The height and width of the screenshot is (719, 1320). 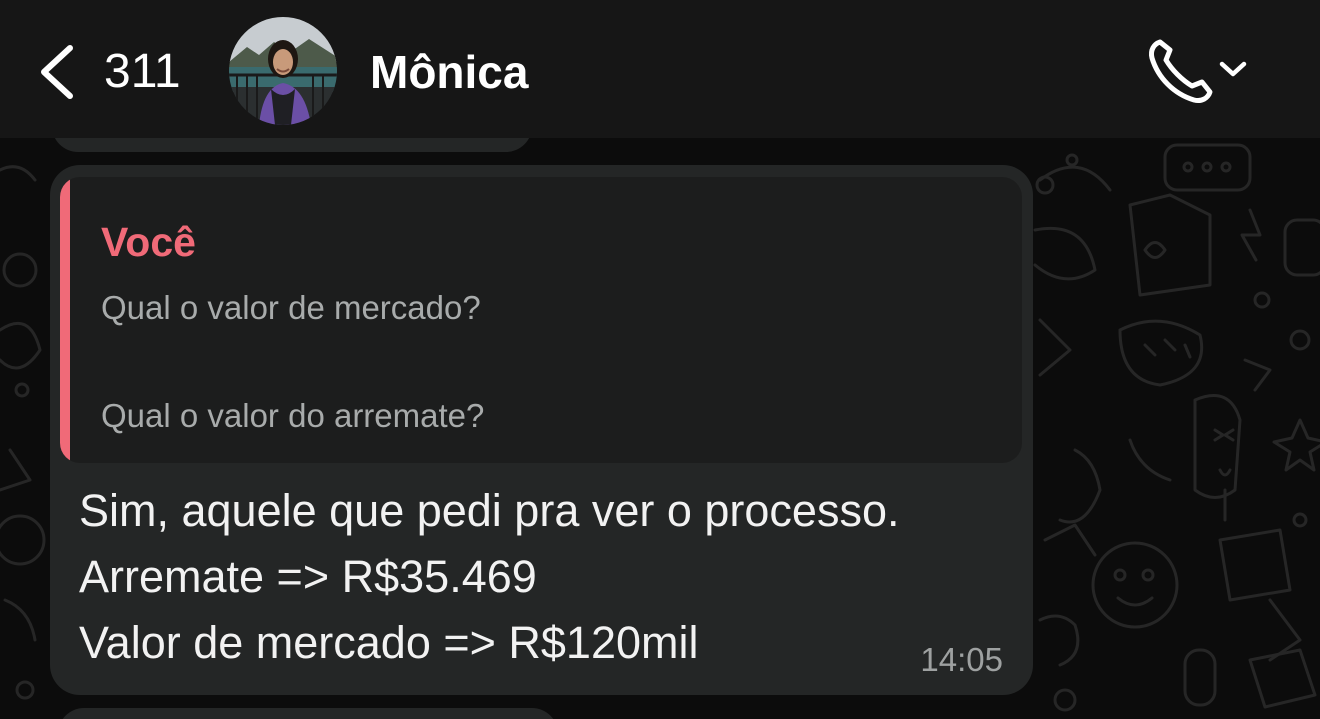 I want to click on quote-accent-bar, so click(x=65, y=320).